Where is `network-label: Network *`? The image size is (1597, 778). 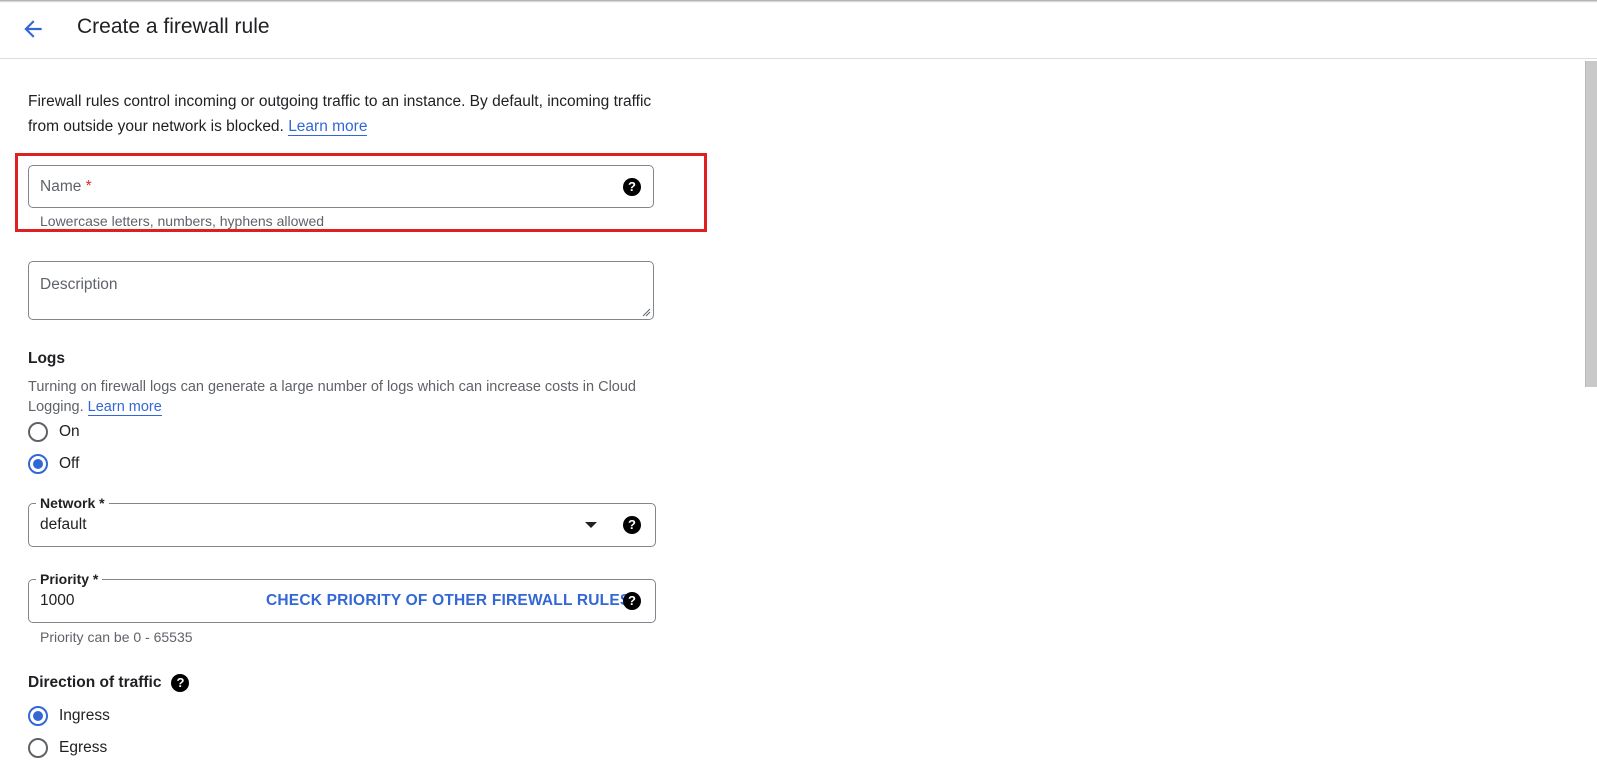 network-label: Network * is located at coordinates (72, 503).